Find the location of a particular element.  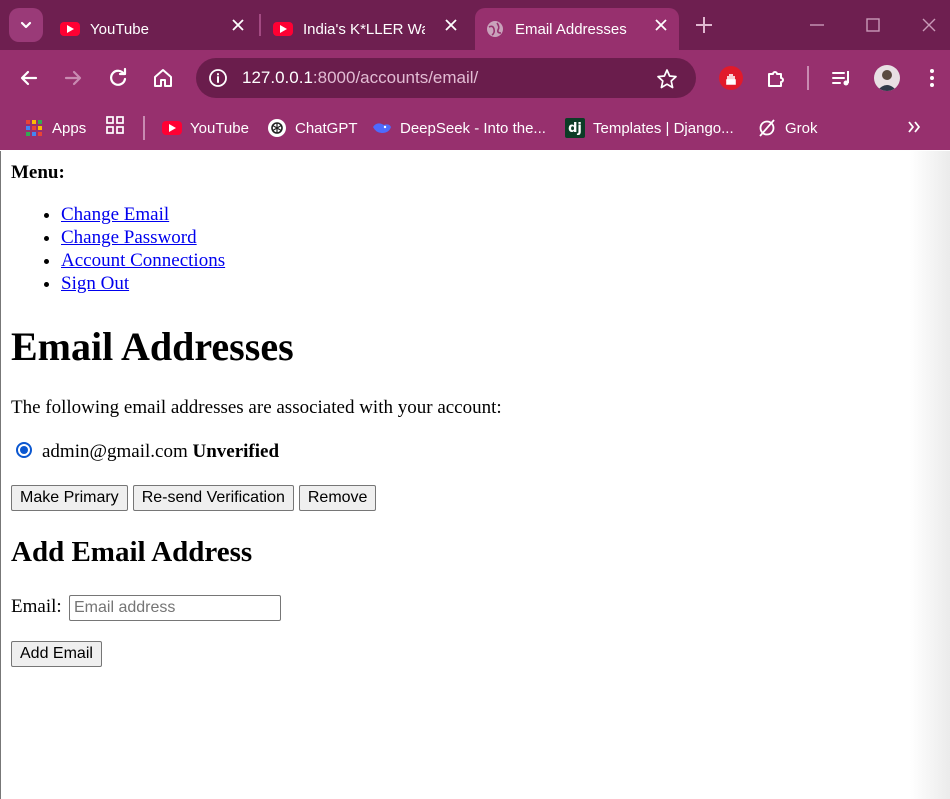

verification-status: Unverified is located at coordinates (236, 451).